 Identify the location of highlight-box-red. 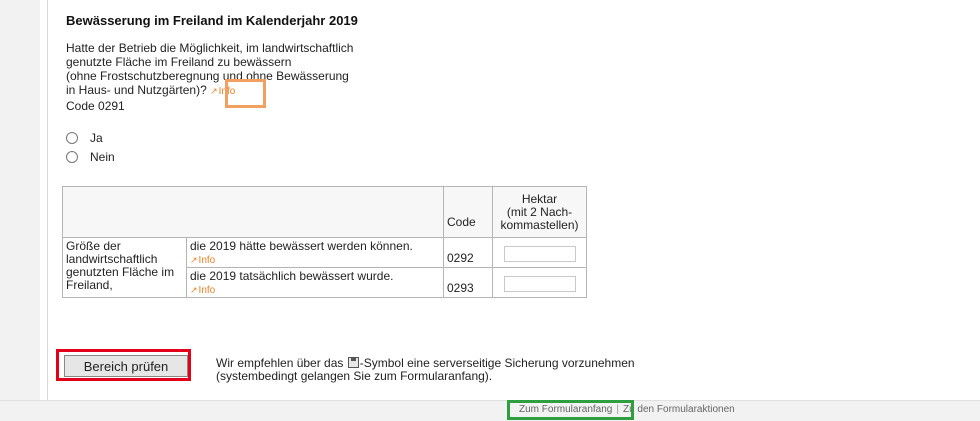
(123, 365).